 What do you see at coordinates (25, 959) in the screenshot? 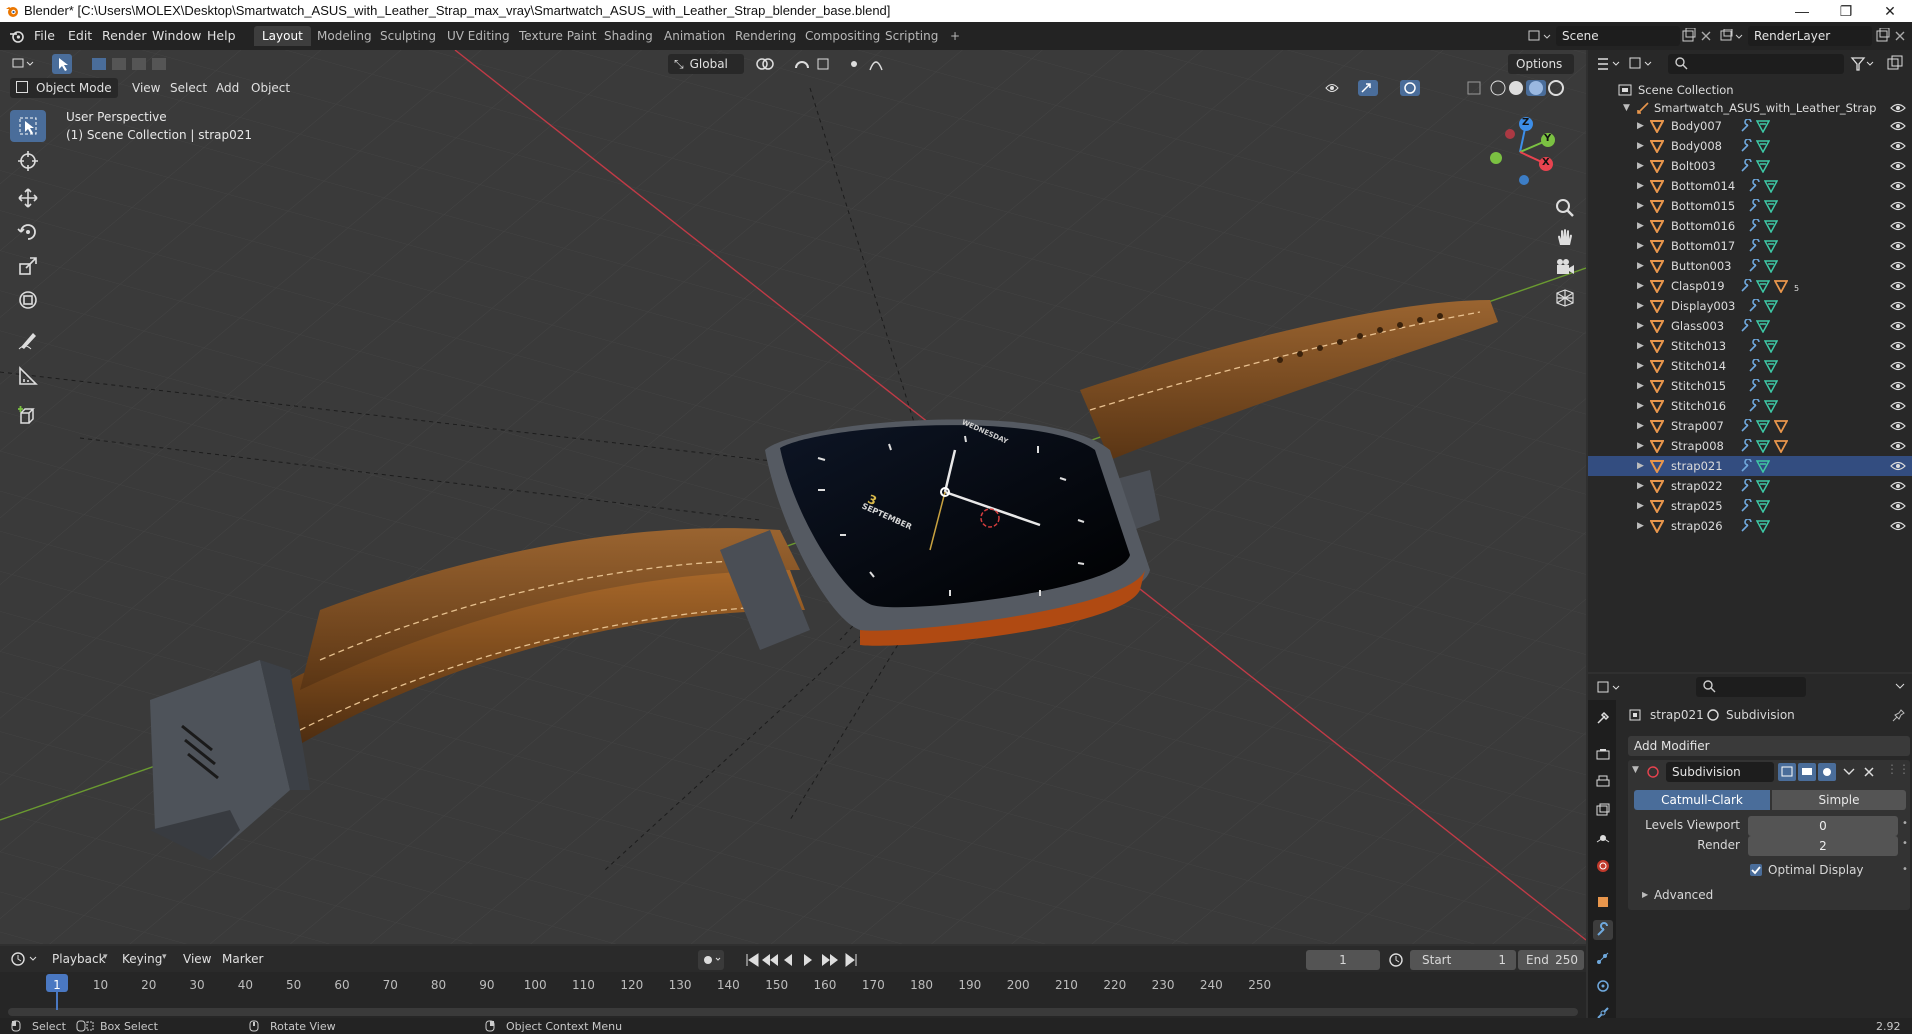
I see `timeline-editor-type-icon` at bounding box center [25, 959].